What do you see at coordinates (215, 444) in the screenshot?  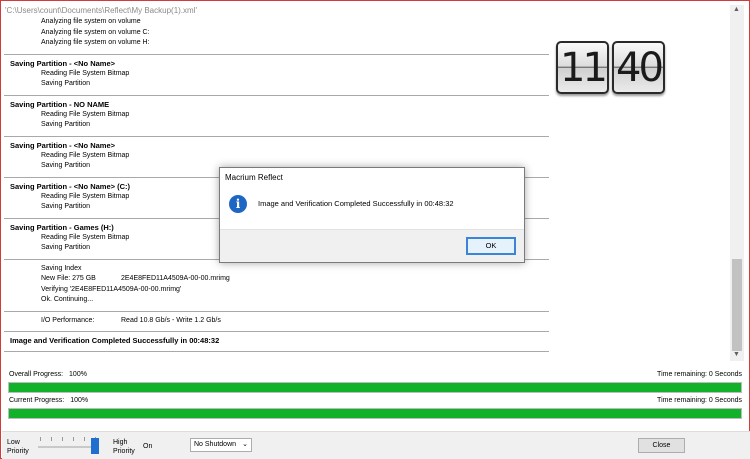 I see `shutdown-select-value: No Shutdown` at bounding box center [215, 444].